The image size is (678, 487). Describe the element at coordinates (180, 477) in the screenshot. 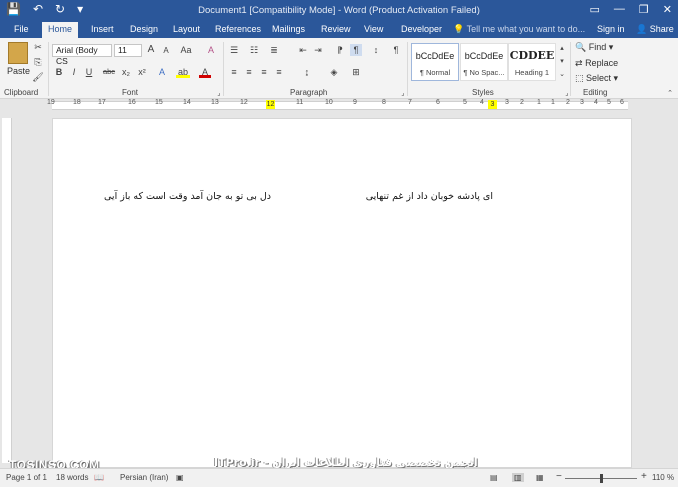

I see `macro-record-icon: ▣` at that location.